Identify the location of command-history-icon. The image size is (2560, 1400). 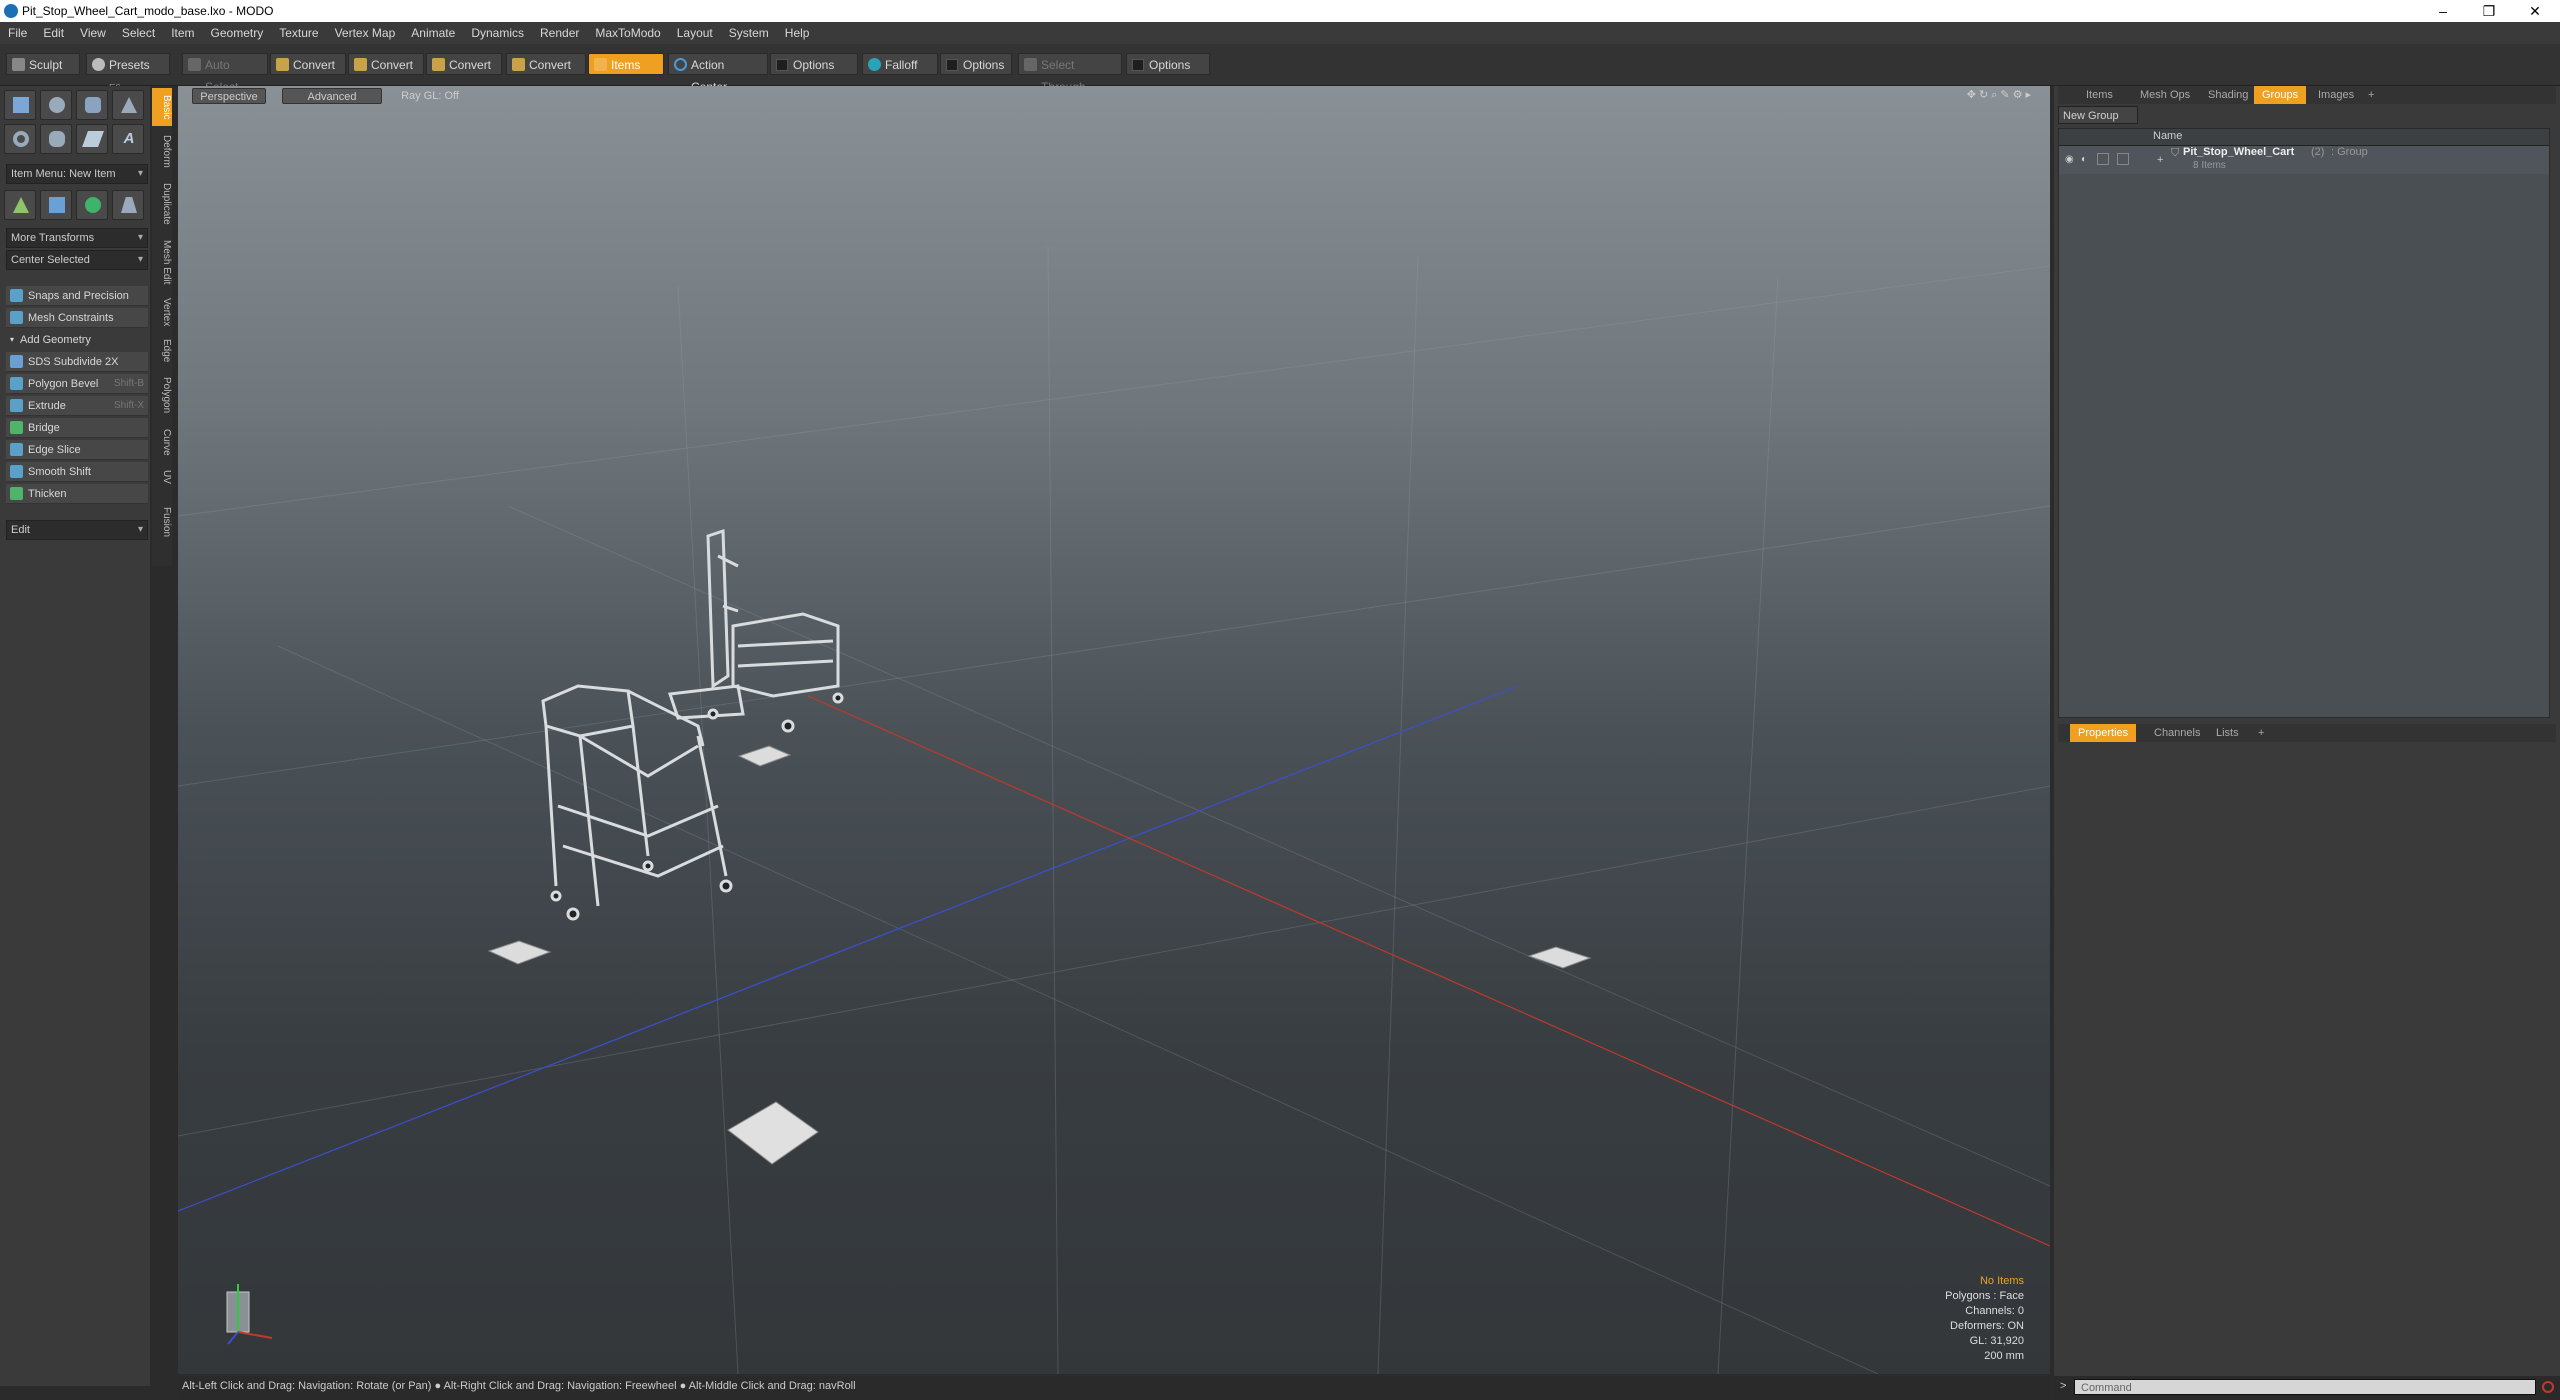
(2548, 1387).